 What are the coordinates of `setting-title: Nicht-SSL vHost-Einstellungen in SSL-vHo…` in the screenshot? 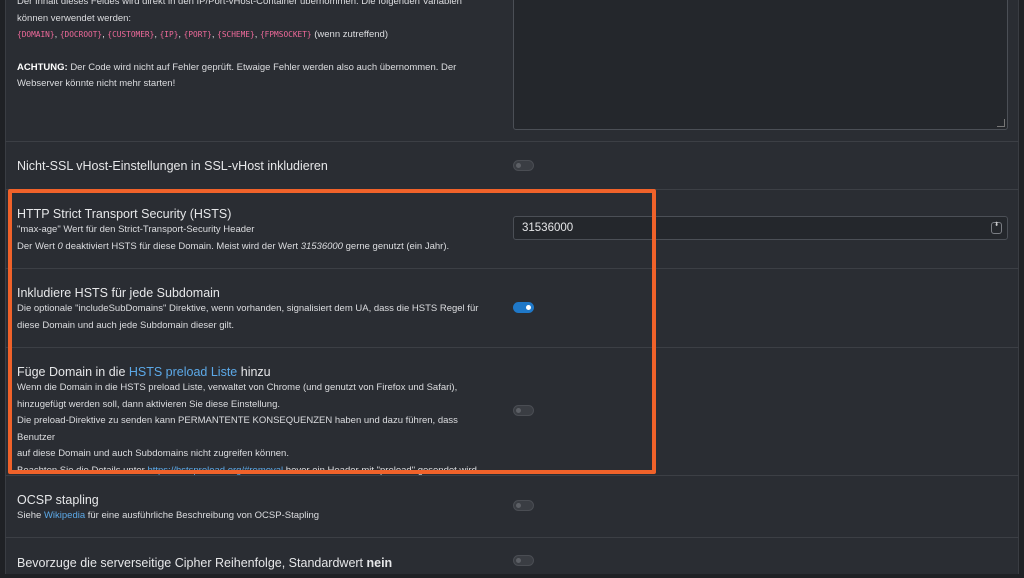 It's located at (172, 166).